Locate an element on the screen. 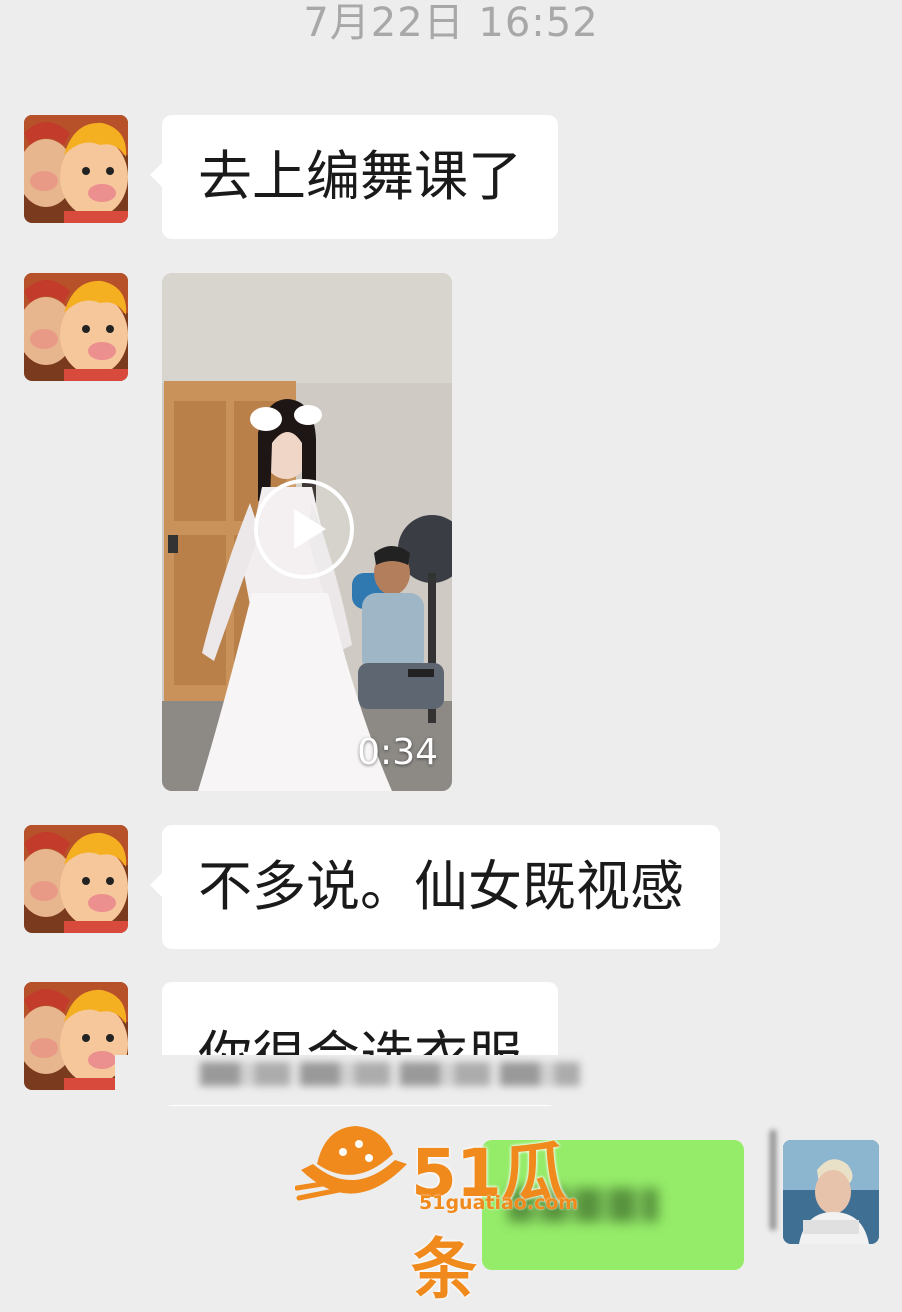 The width and height of the screenshot is (902, 1312). watermark-title: 51瓜条 is located at coordinates (489, 1221).